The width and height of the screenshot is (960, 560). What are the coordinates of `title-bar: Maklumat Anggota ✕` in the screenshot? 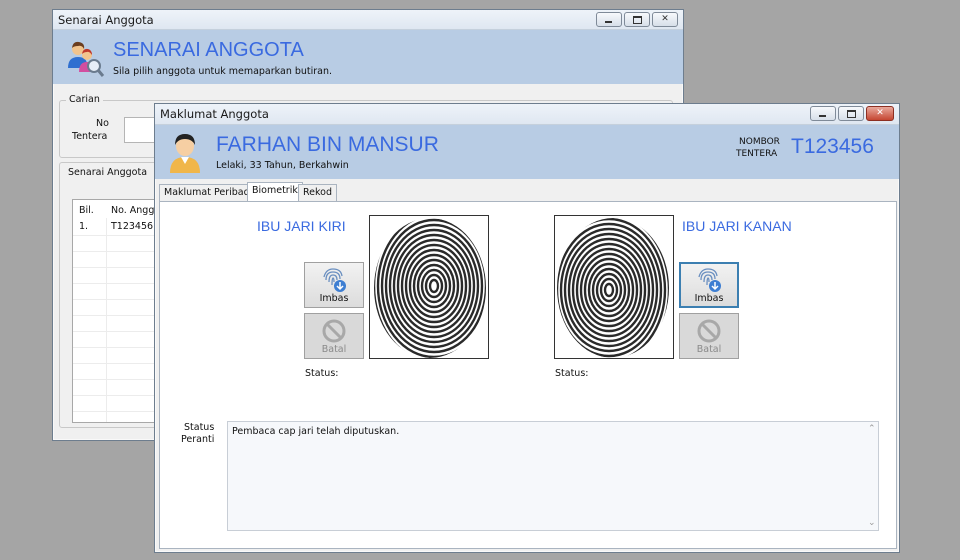 It's located at (527, 114).